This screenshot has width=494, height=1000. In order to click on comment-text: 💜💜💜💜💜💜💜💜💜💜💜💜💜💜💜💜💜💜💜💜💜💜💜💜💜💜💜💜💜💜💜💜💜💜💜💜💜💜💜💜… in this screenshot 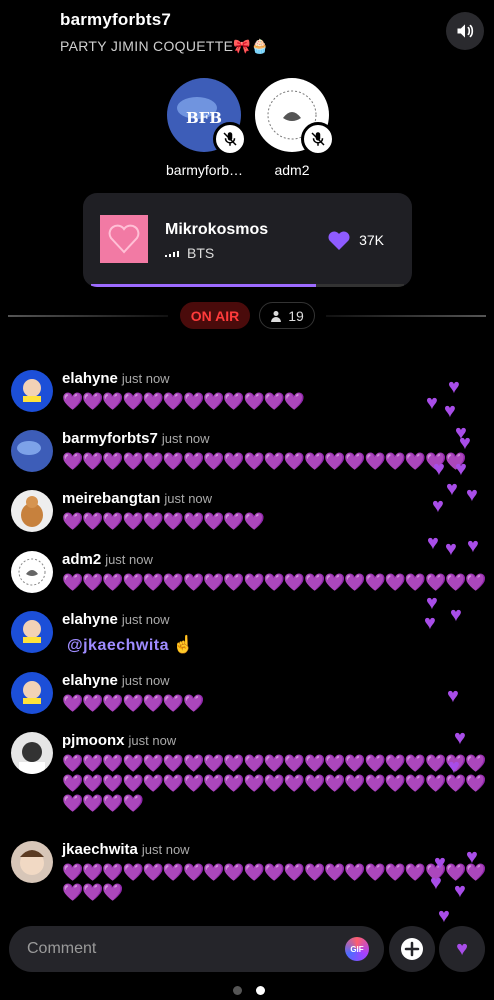, I will do `click(274, 783)`.